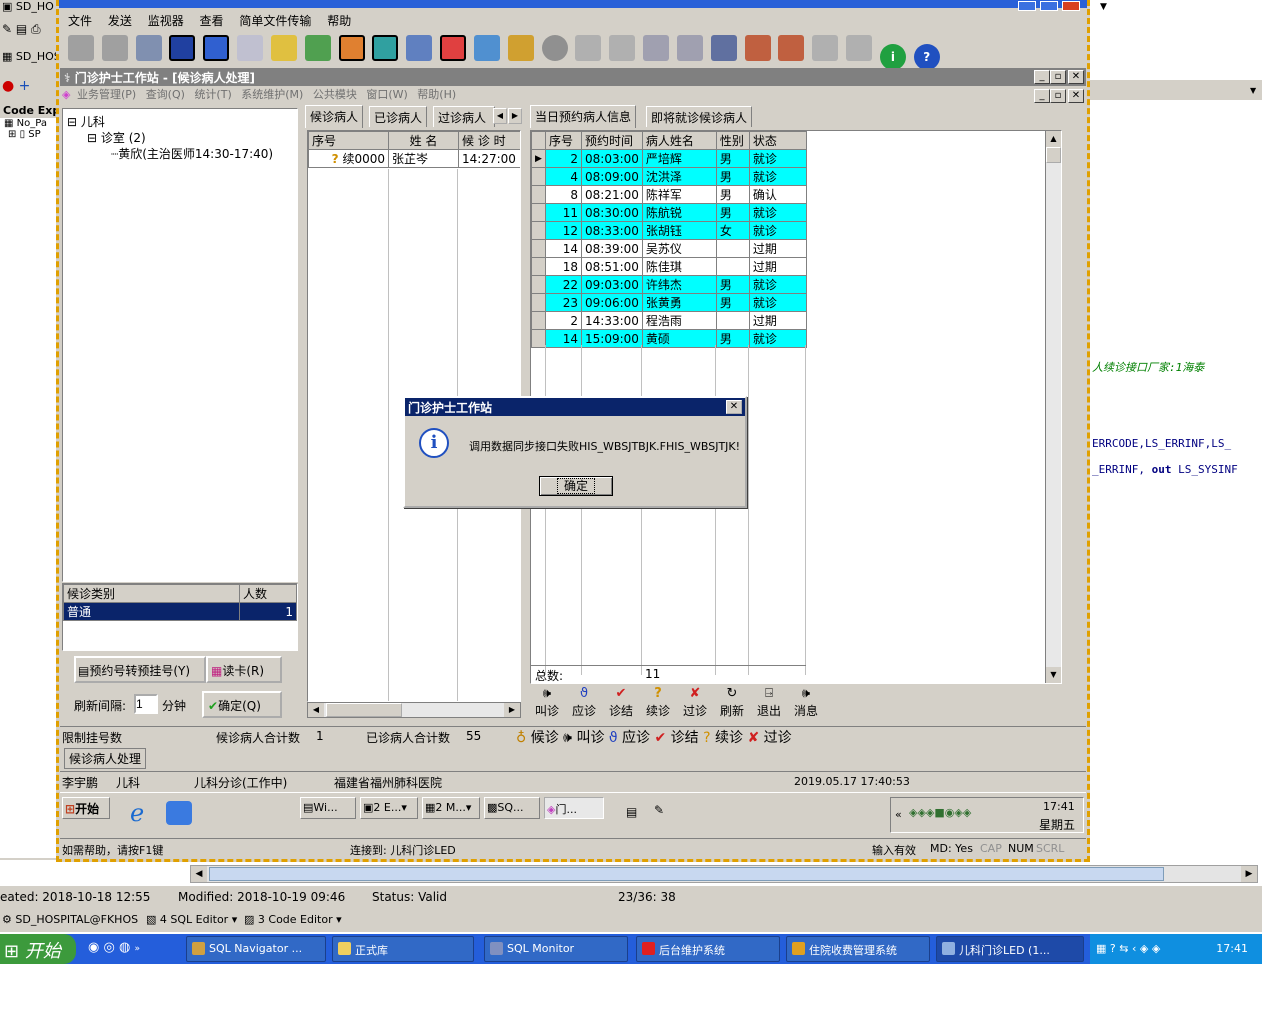  Describe the element at coordinates (275, 21) in the screenshot. I see `menu-transfer: 简单文件传输` at that location.